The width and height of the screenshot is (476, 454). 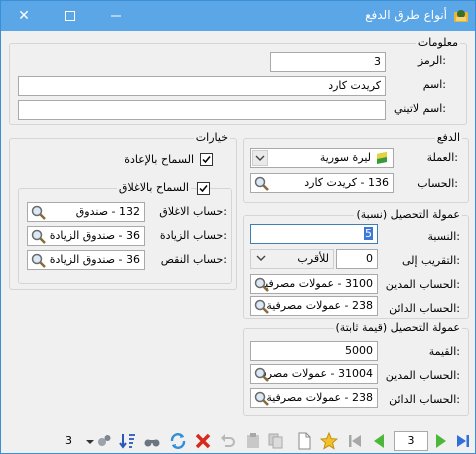 I want to click on close-icon: ✕, so click(x=24, y=16).